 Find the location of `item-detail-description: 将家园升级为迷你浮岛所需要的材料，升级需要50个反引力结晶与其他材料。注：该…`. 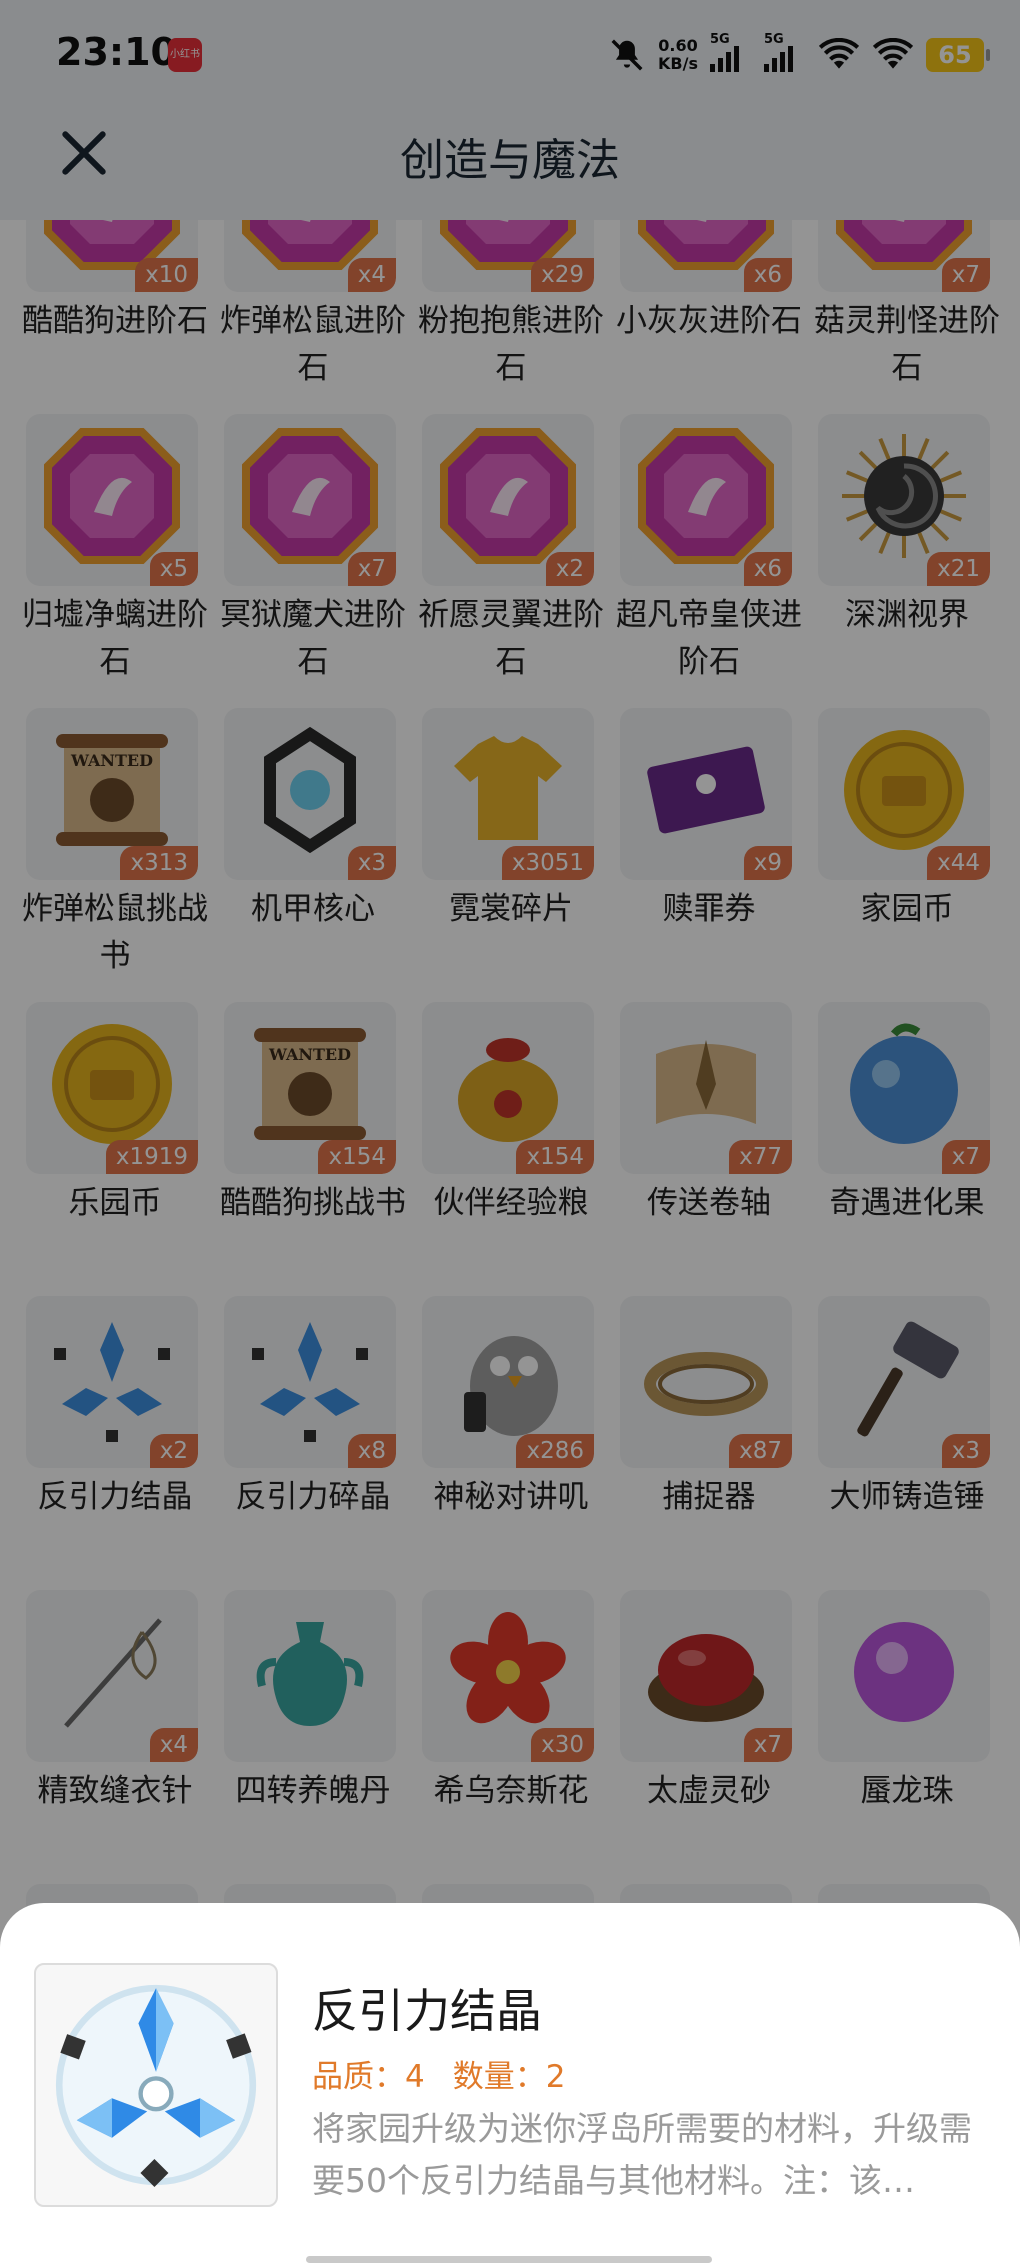

item-detail-description: 将家园升级为迷你浮岛所需要的材料，升级需要50个反引力结晶与其他材料。注：该… is located at coordinates (642, 2154).